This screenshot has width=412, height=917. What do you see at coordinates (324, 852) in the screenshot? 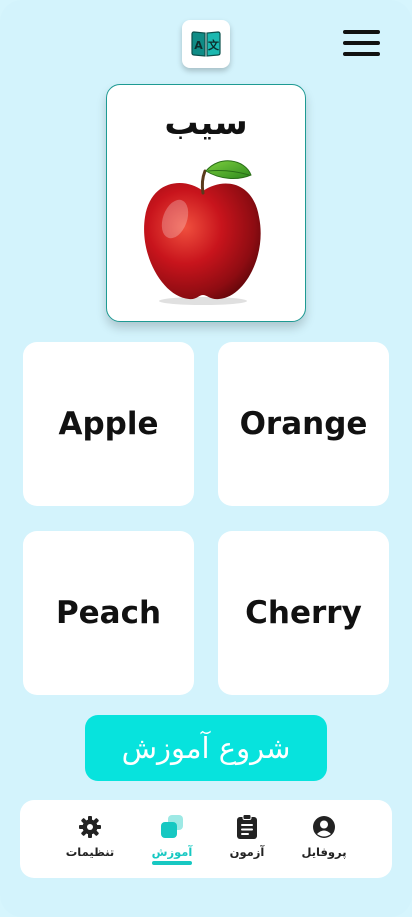
I see `nav-label-profile: پروفایل` at bounding box center [324, 852].